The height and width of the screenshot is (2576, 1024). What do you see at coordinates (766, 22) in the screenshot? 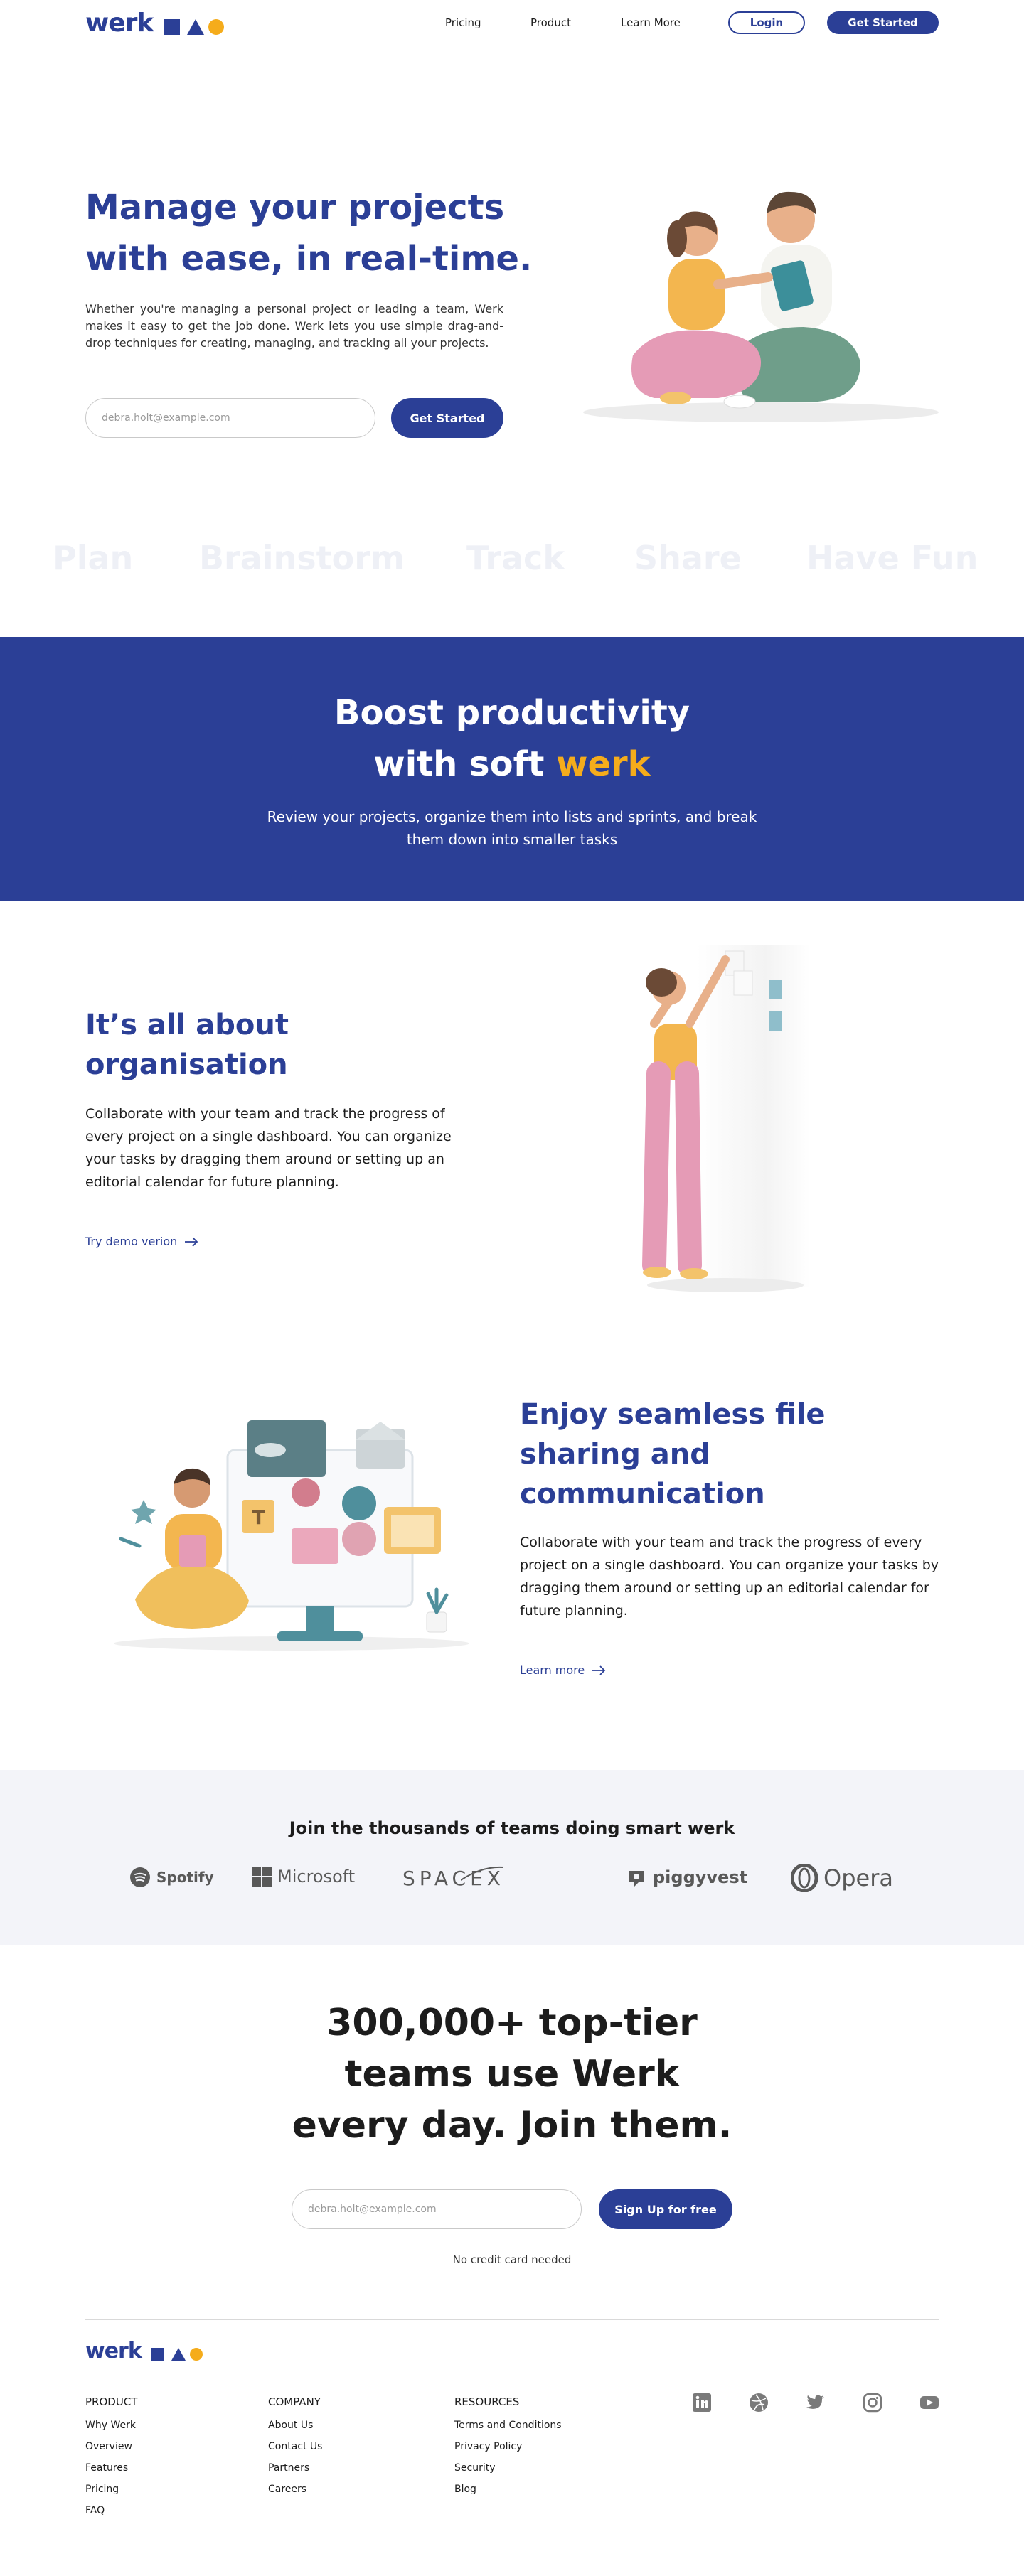
I see `login-button: Login` at bounding box center [766, 22].